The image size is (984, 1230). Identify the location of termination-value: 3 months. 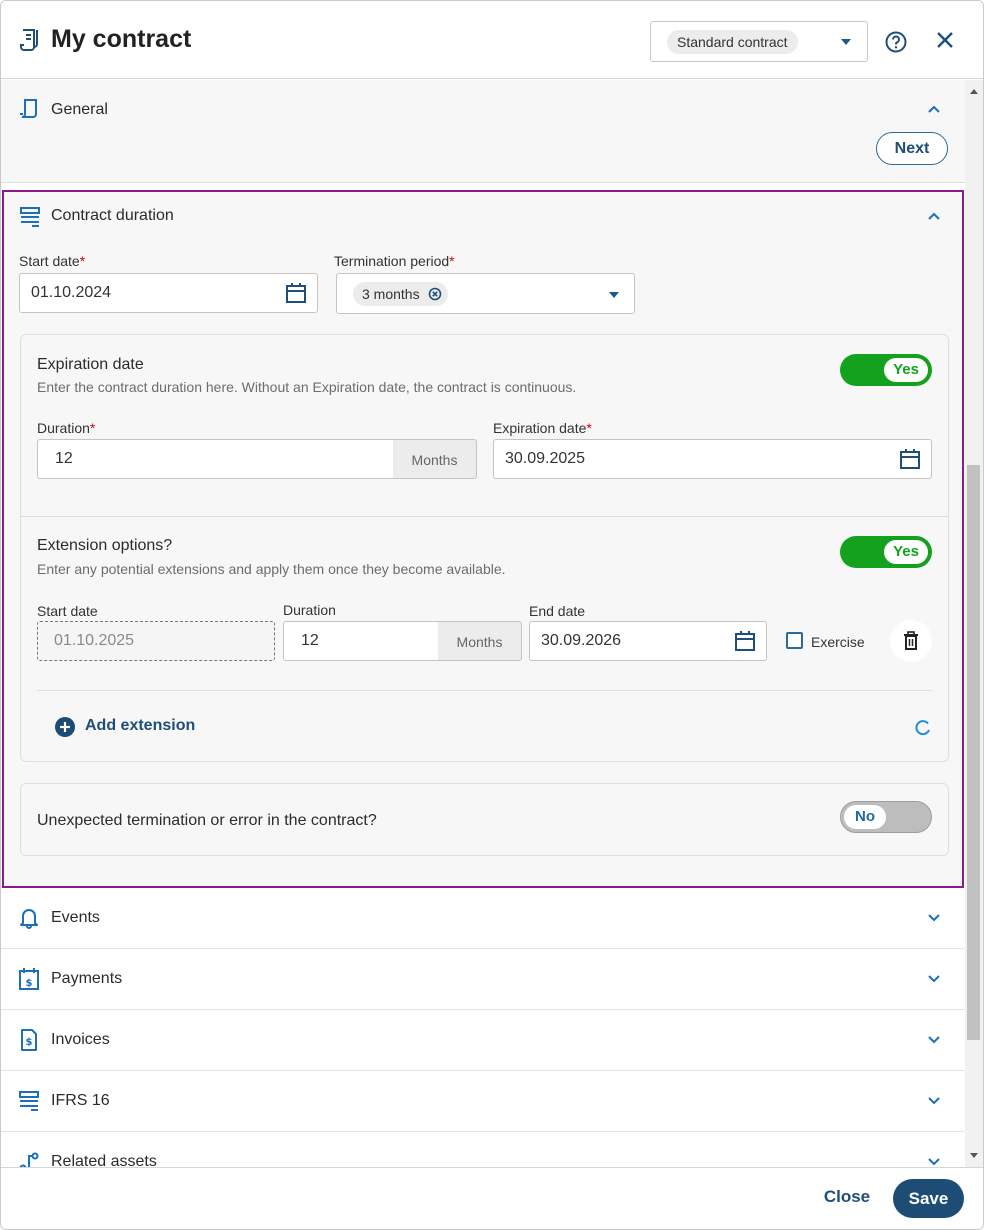
(391, 294).